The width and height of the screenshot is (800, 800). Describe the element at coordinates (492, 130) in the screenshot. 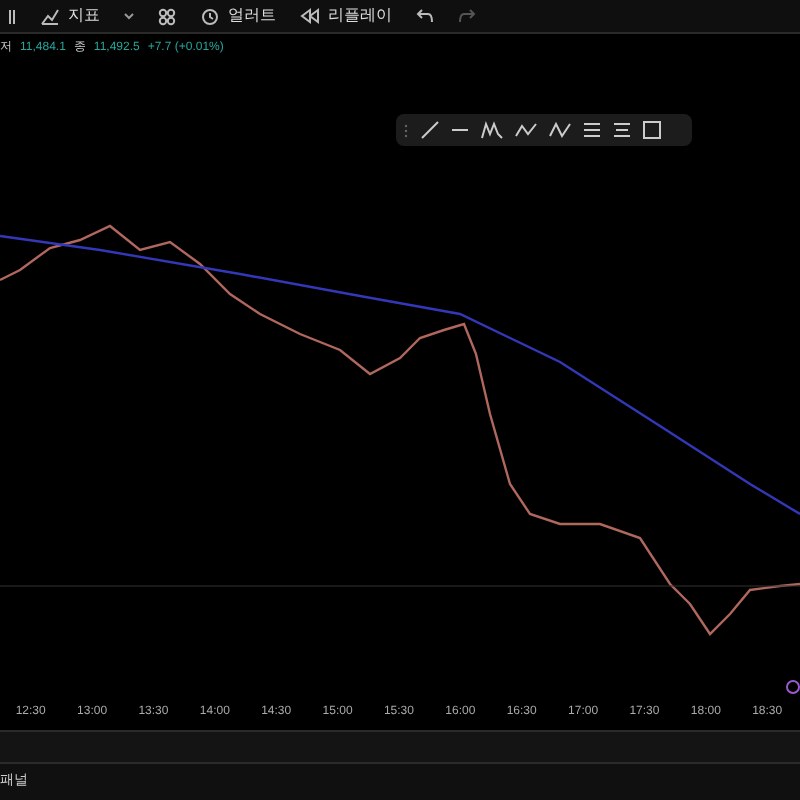

I see `pattern-icon` at that location.